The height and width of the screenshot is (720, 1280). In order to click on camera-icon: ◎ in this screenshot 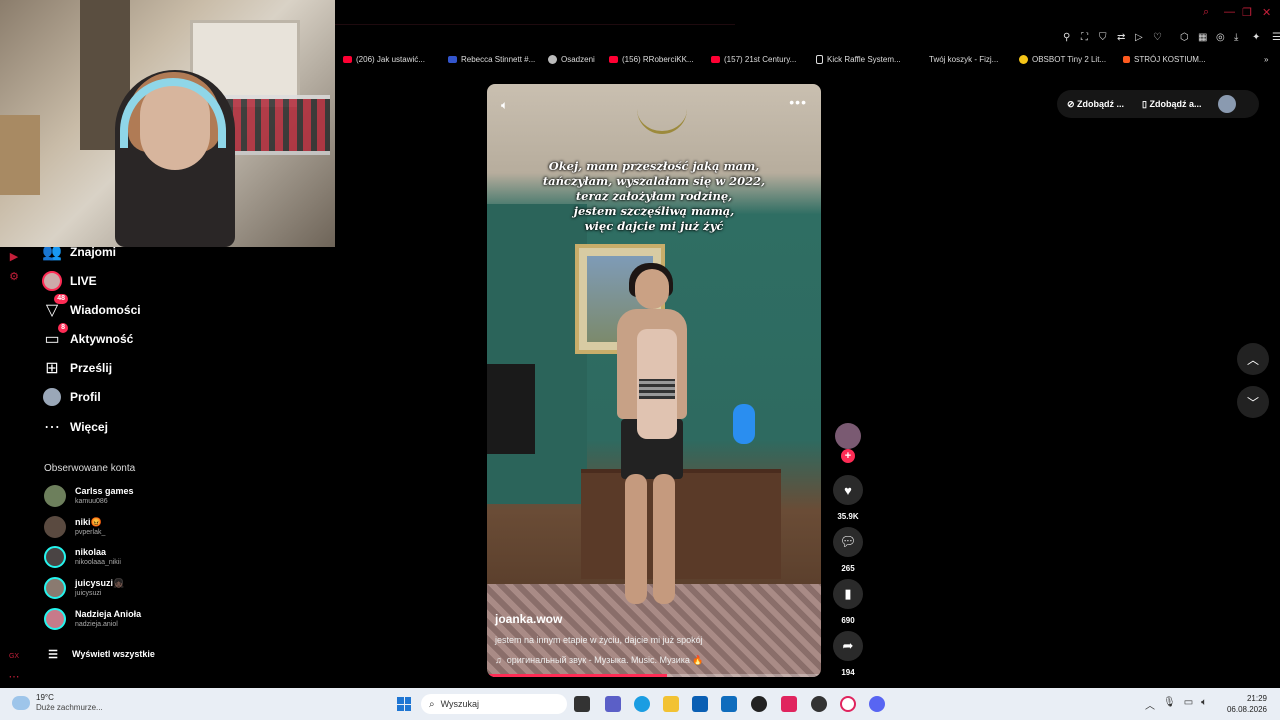, I will do `click(1220, 37)`.